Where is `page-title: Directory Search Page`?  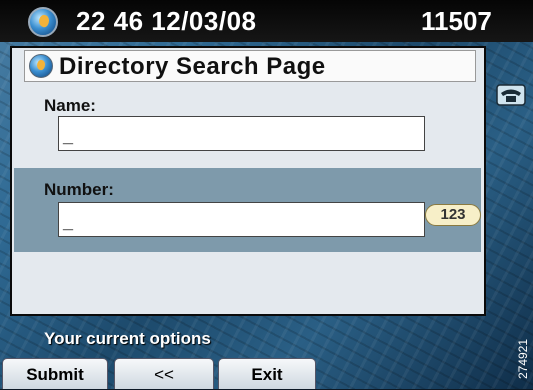
page-title: Directory Search Page is located at coordinates (192, 66).